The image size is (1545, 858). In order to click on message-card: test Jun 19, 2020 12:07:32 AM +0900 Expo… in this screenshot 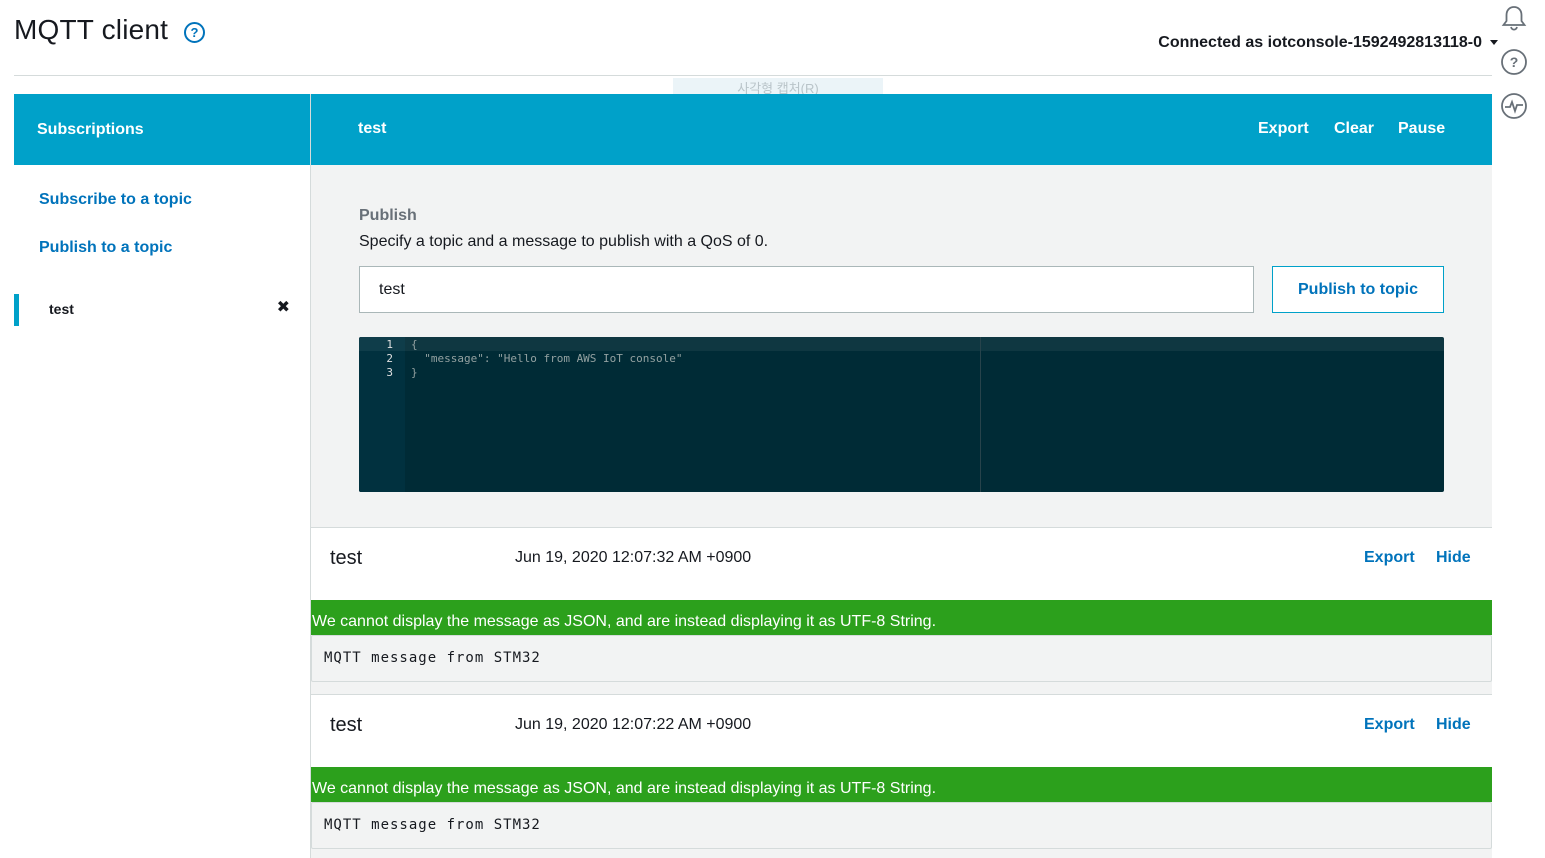, I will do `click(901, 604)`.